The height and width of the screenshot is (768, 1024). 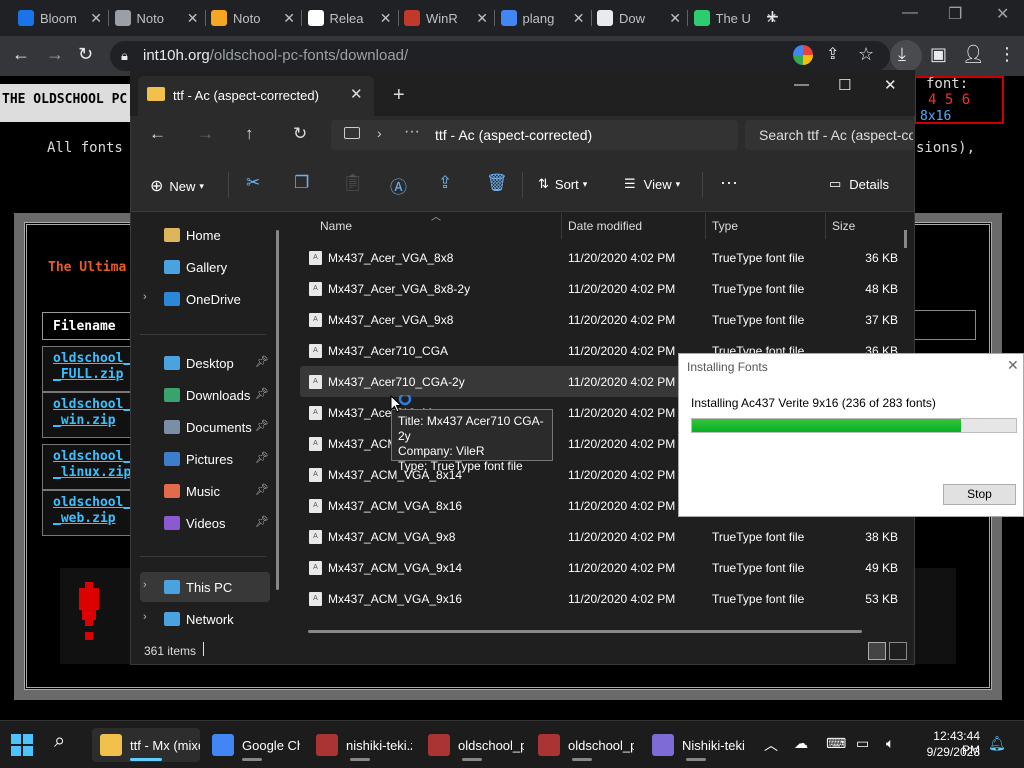 What do you see at coordinates (938, 54) in the screenshot?
I see `side-panel-icon: ▣` at bounding box center [938, 54].